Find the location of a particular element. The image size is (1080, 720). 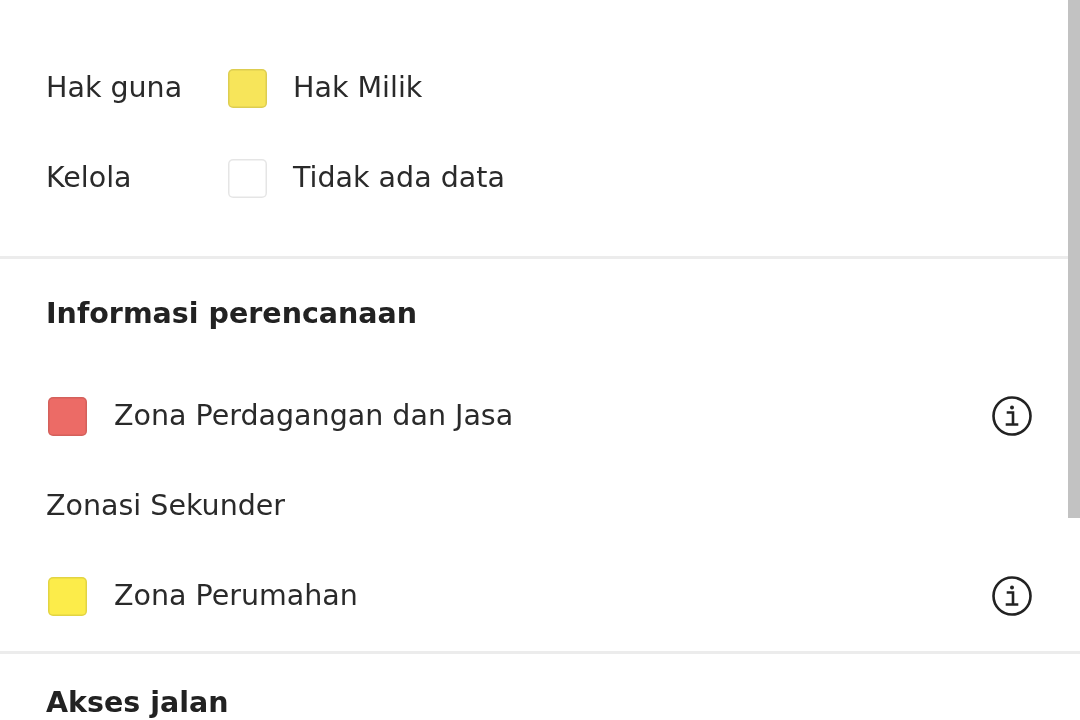

row-label: Hak guna is located at coordinates (115, 88).